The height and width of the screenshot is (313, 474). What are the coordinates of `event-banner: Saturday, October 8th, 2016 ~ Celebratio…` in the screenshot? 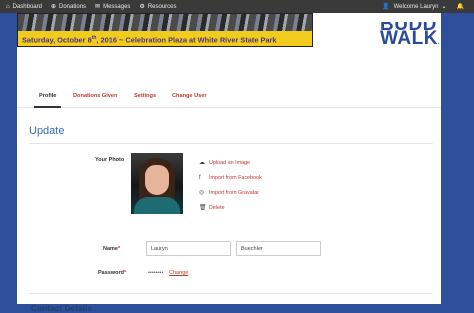 It's located at (165, 30).